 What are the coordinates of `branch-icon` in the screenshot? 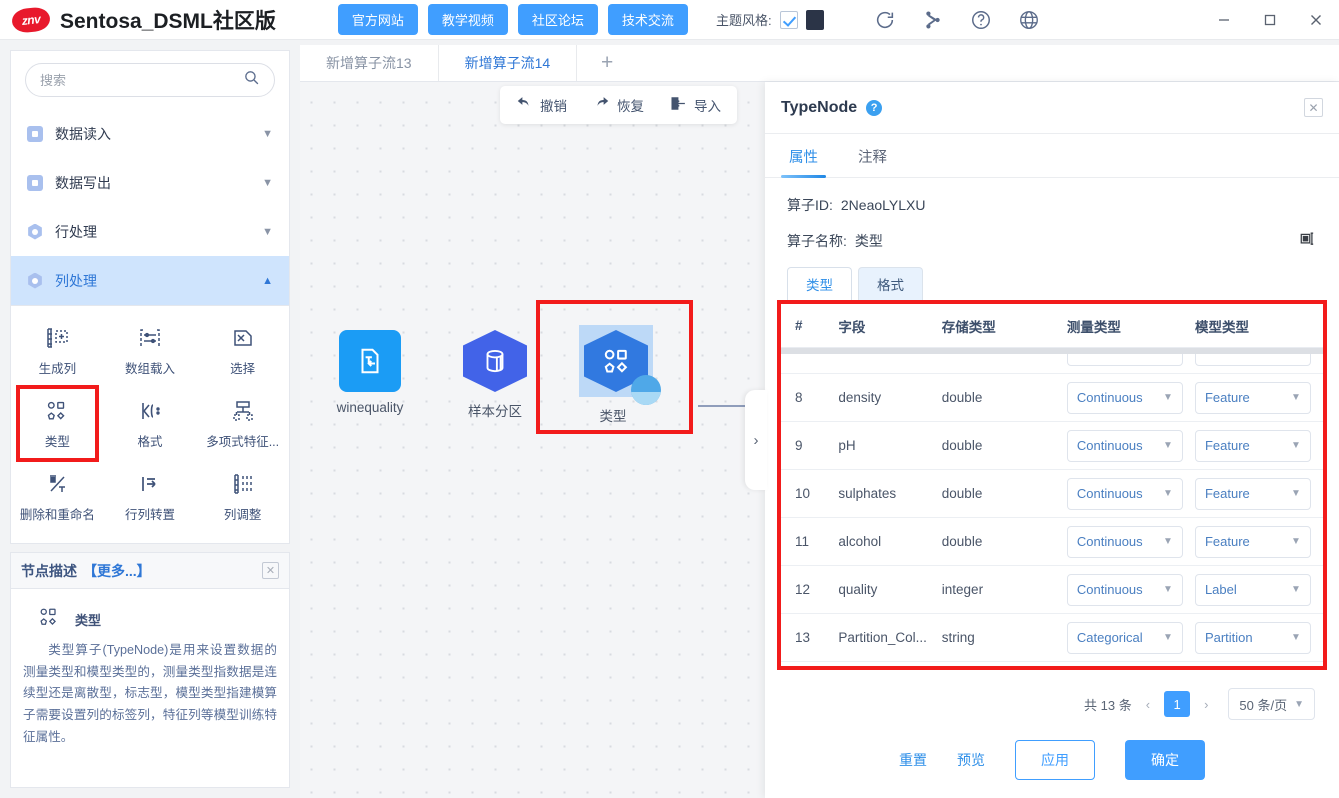 It's located at (933, 20).